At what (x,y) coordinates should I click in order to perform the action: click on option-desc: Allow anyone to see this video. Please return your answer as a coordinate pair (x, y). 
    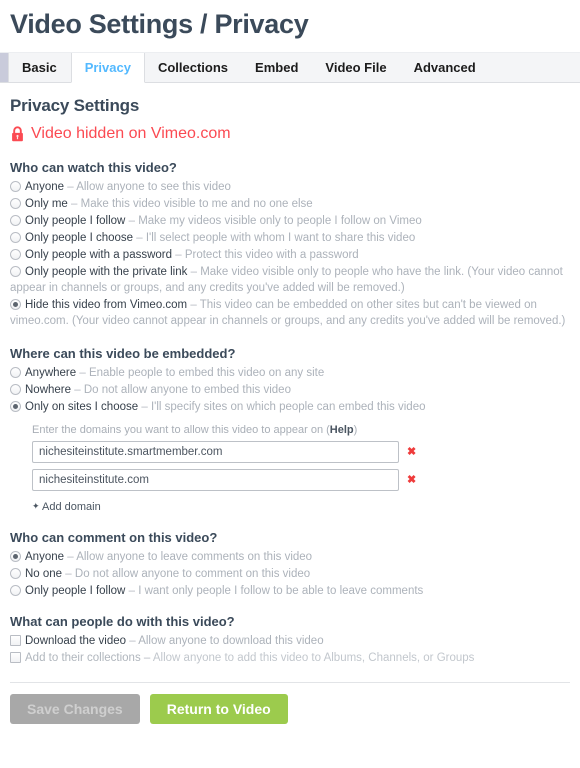
    Looking at the image, I should click on (153, 187).